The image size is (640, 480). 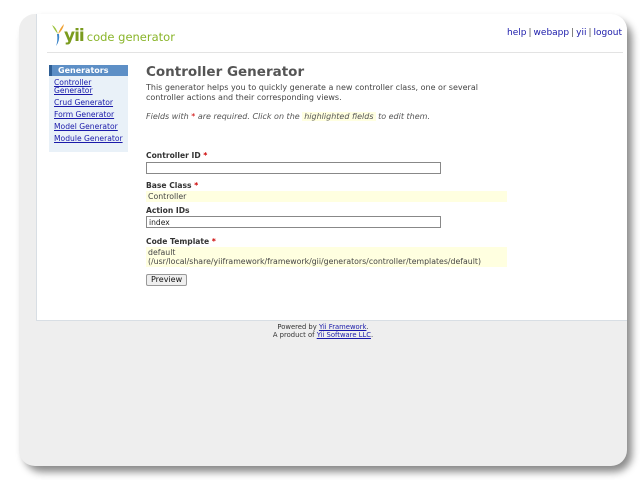 I want to click on yii-logo-icon, so click(x=58, y=35).